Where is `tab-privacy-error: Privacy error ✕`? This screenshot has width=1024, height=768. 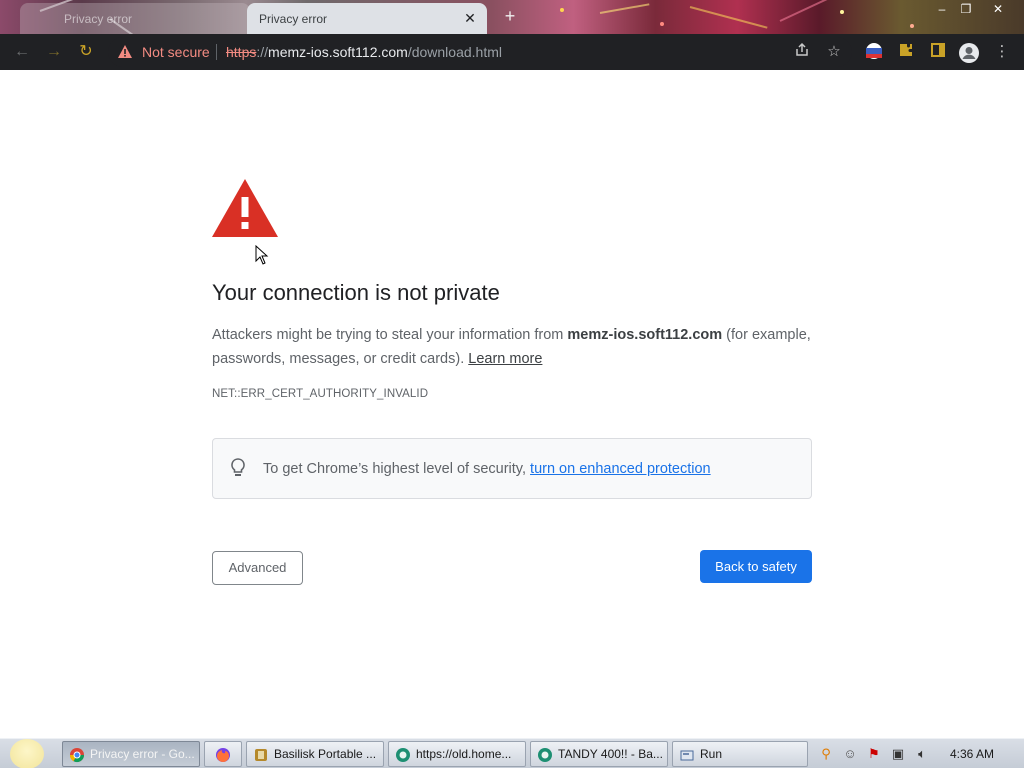
tab-privacy-error: Privacy error ✕ is located at coordinates (367, 18).